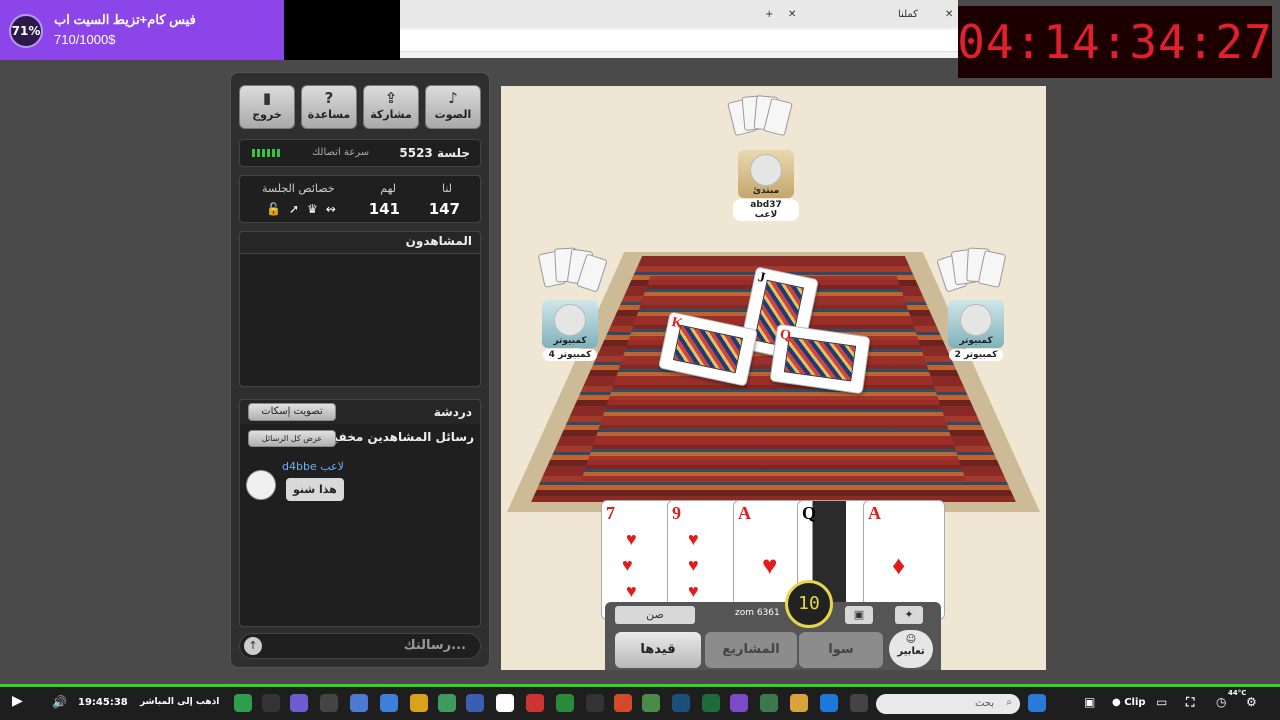 This screenshot has height=720, width=1280. Describe the element at coordinates (769, 14) in the screenshot. I see `new-tab-icon: +` at that location.